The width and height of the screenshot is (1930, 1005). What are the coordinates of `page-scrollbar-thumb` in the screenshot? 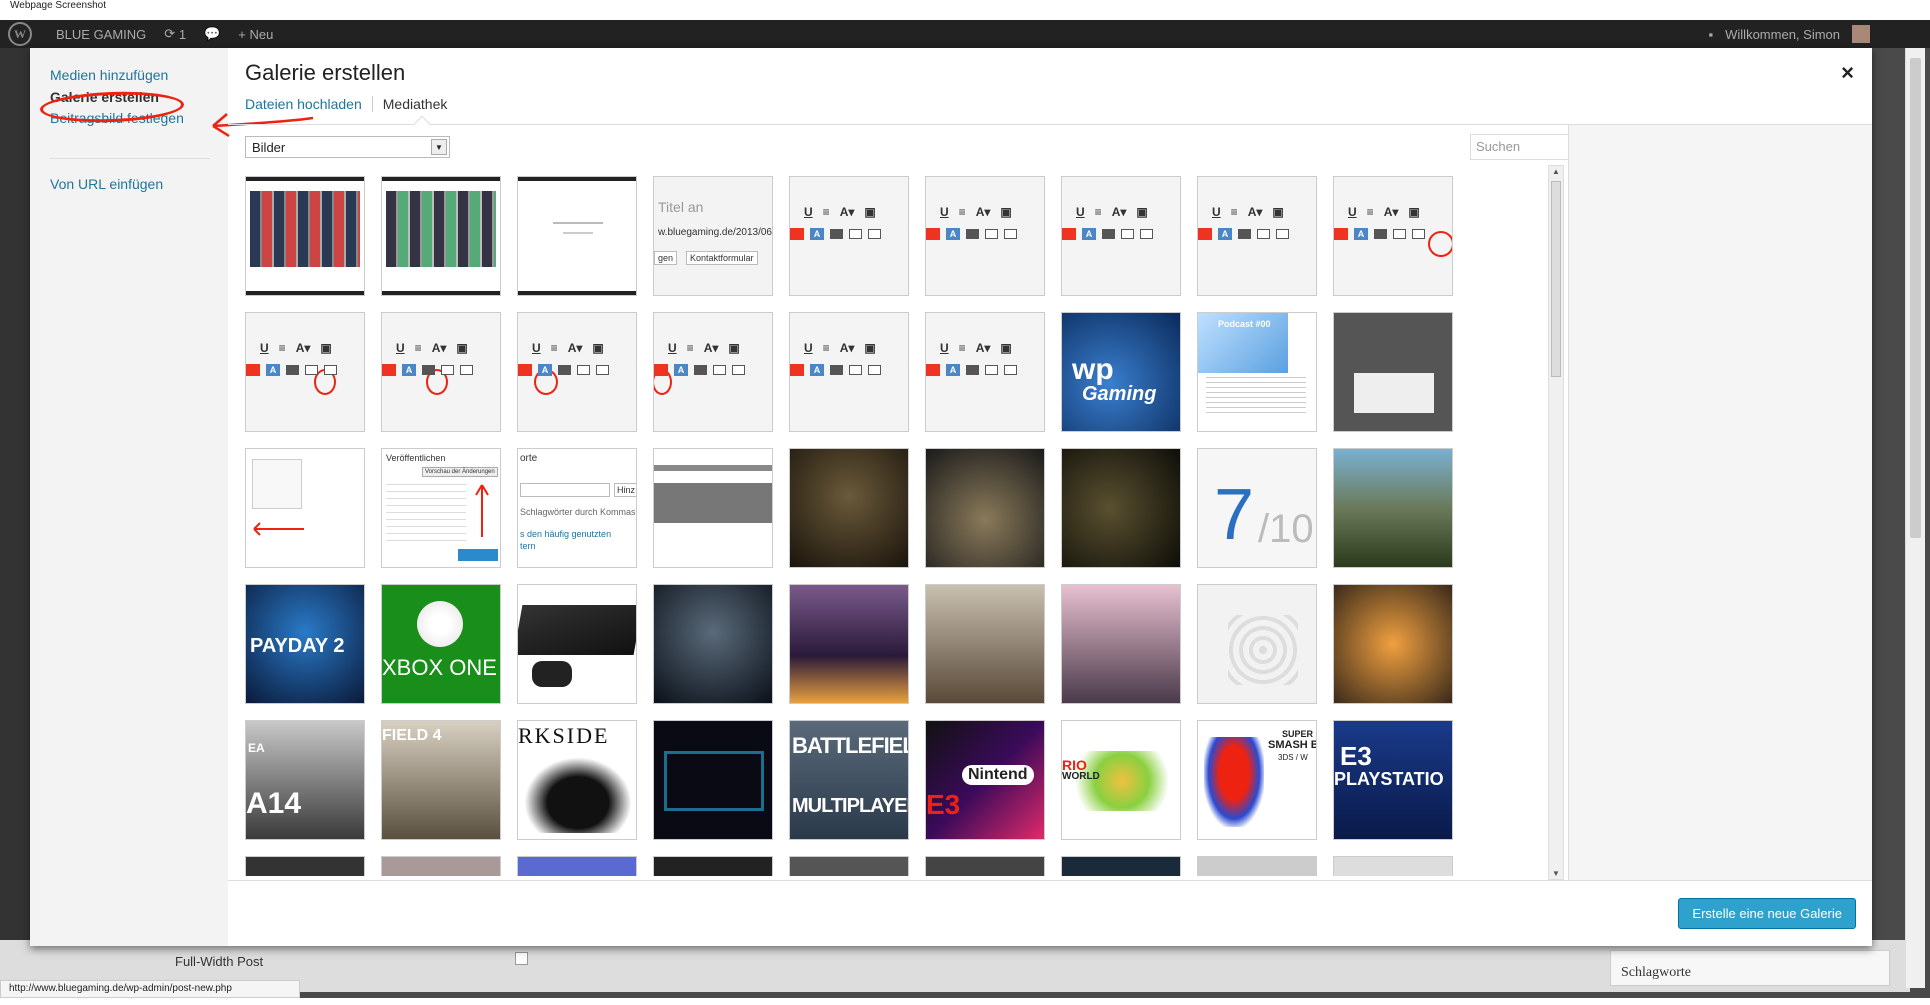 It's located at (1915, 298).